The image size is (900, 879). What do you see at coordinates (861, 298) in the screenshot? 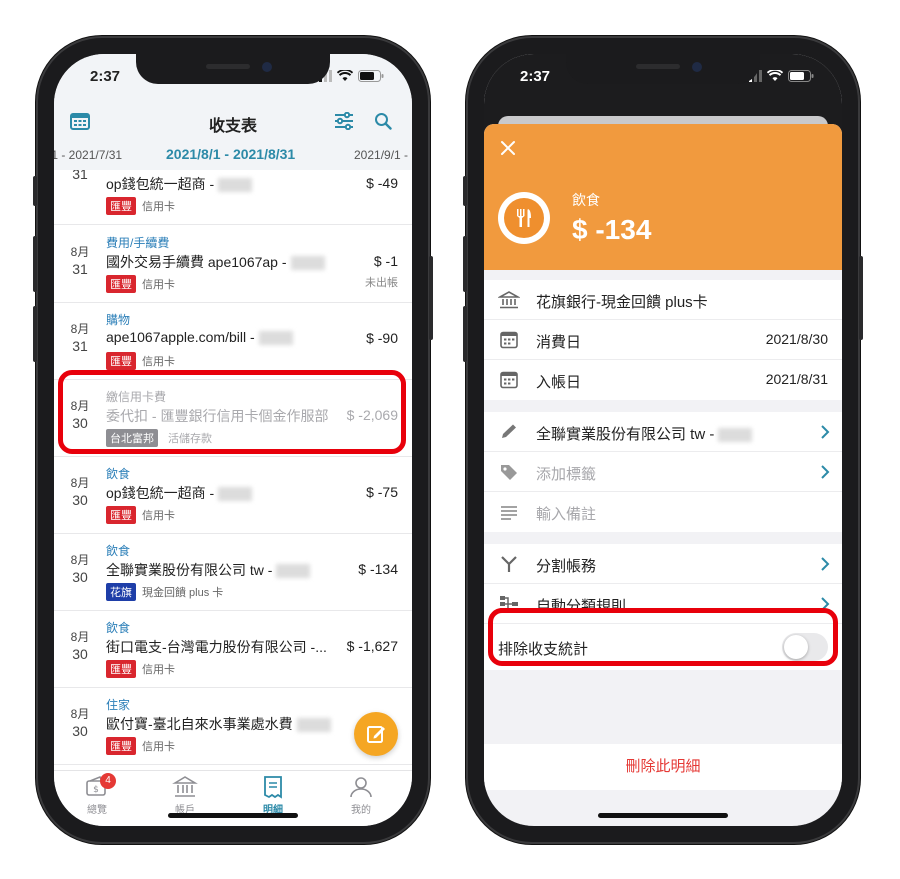
I see `power-button` at bounding box center [861, 298].